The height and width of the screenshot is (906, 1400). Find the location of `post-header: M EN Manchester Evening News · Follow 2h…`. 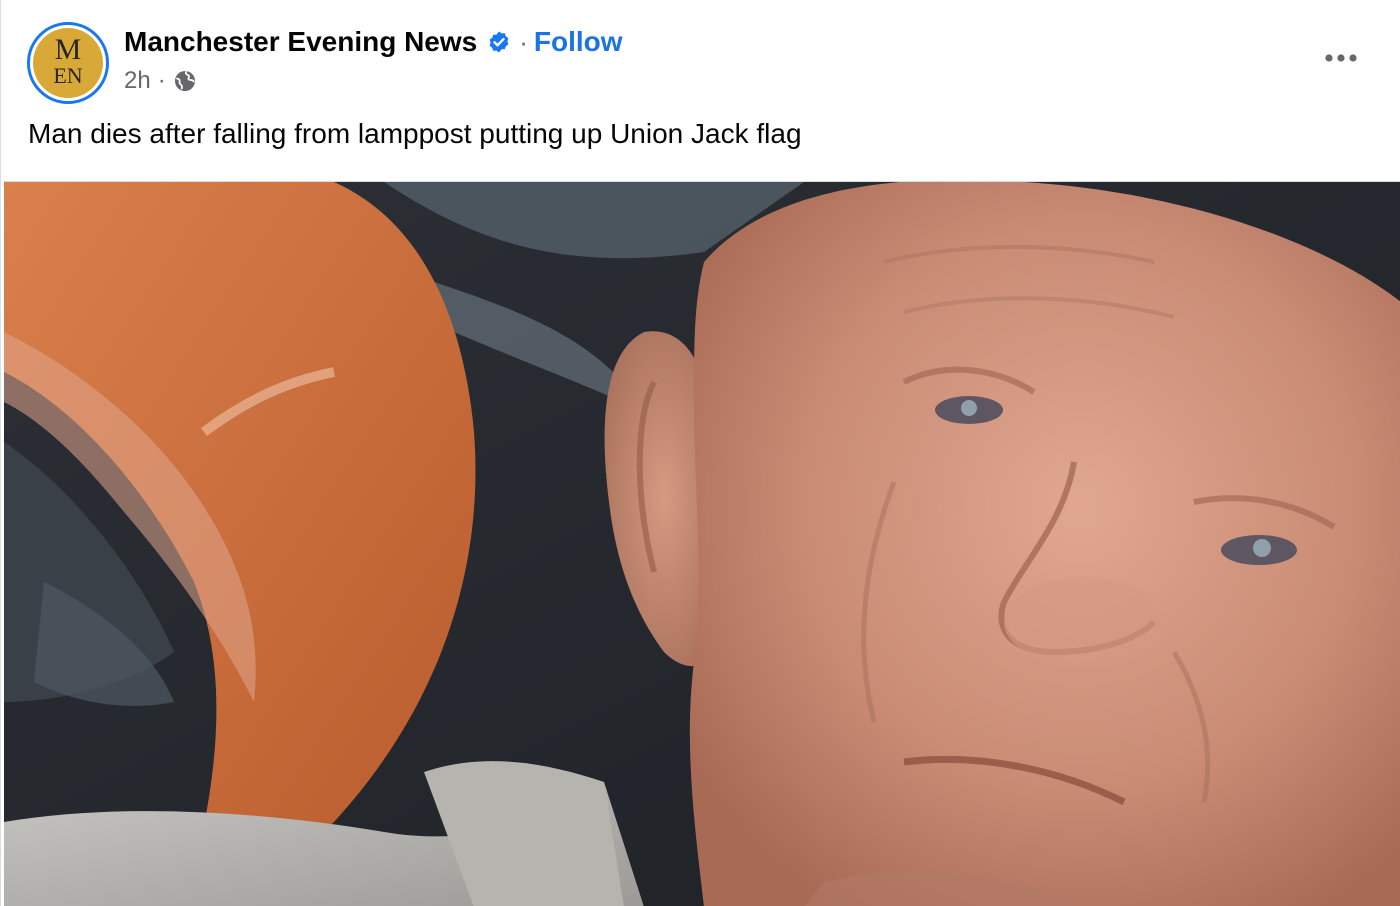

post-header: M EN Manchester Evening News · Follow 2h… is located at coordinates (700, 55).